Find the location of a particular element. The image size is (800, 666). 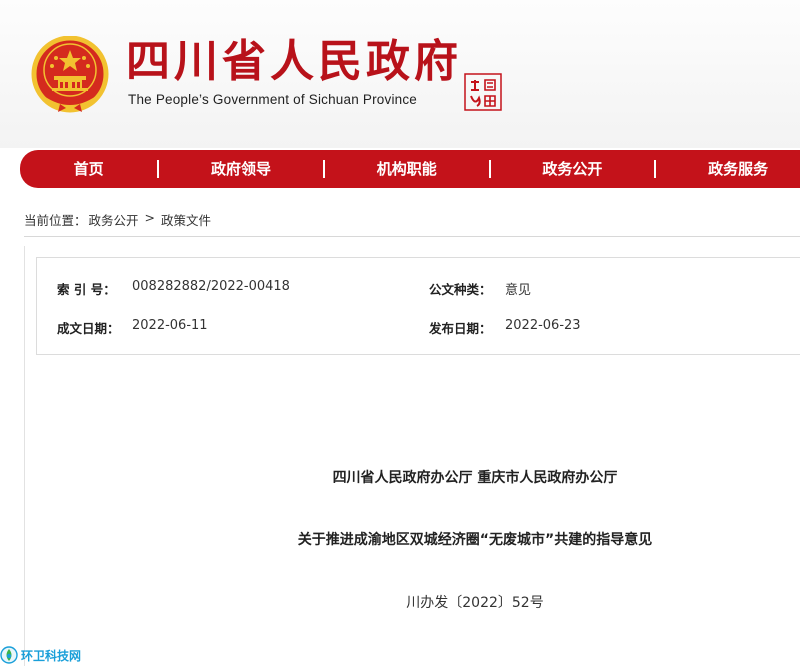

nav-item-leaders: 政府领导 is located at coordinates (241, 169).